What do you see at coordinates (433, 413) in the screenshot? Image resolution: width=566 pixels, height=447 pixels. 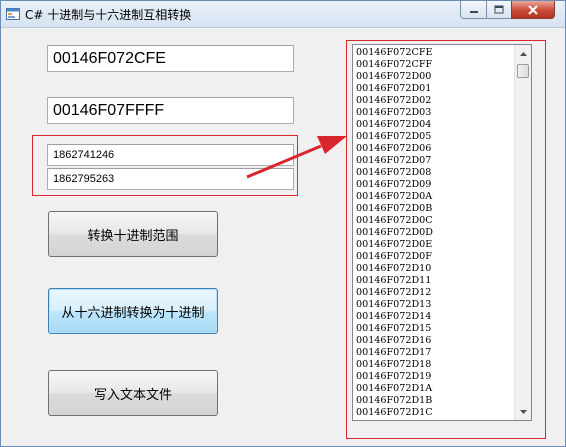 I see `list-item: 00146F072D1C` at bounding box center [433, 413].